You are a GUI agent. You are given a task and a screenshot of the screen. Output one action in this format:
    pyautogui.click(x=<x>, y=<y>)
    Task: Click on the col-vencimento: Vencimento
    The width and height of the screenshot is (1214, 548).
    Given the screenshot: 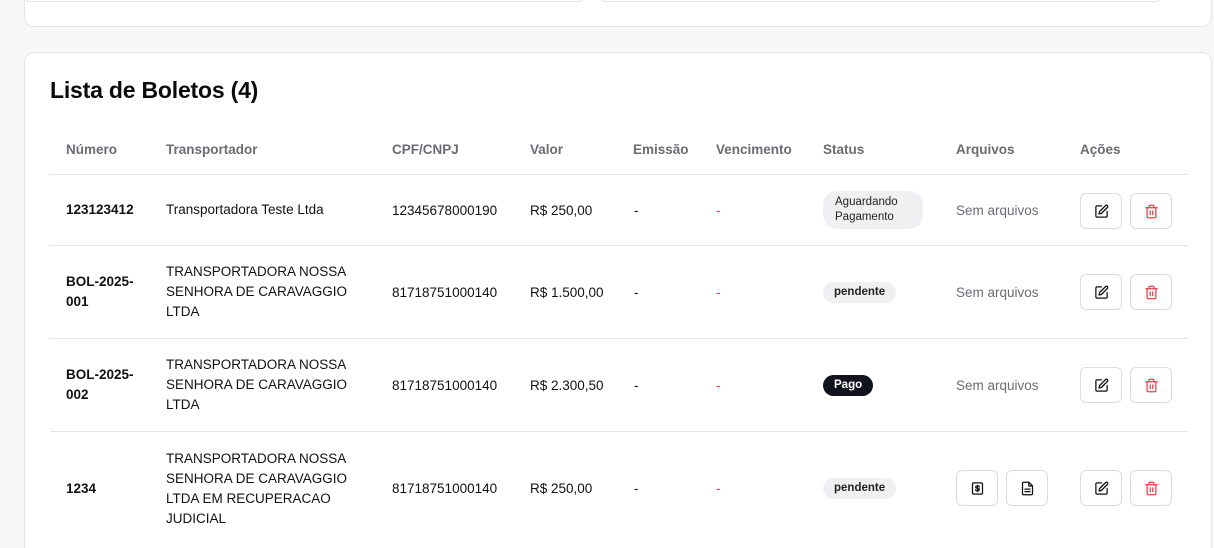 What is the action you would take?
    pyautogui.click(x=754, y=149)
    